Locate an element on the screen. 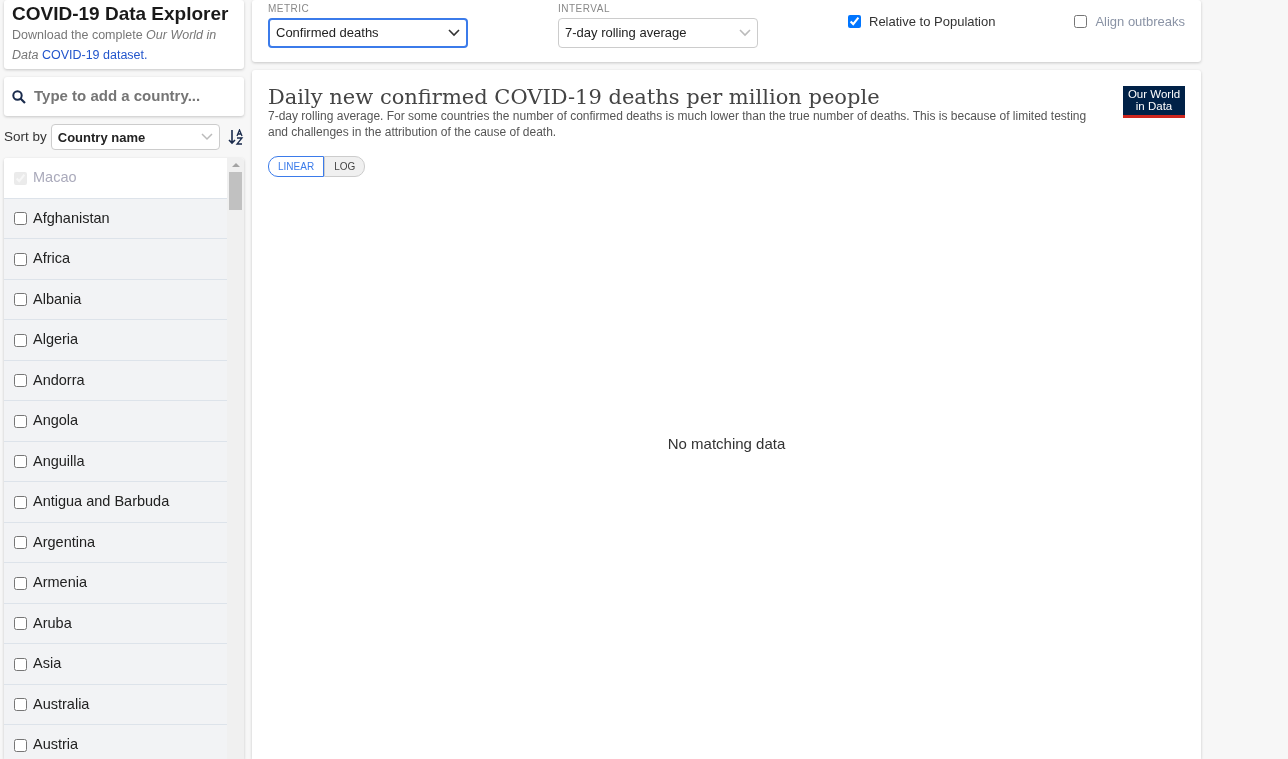 This screenshot has height=759, width=1288. metric-select: Confirmed deaths is located at coordinates (368, 33).